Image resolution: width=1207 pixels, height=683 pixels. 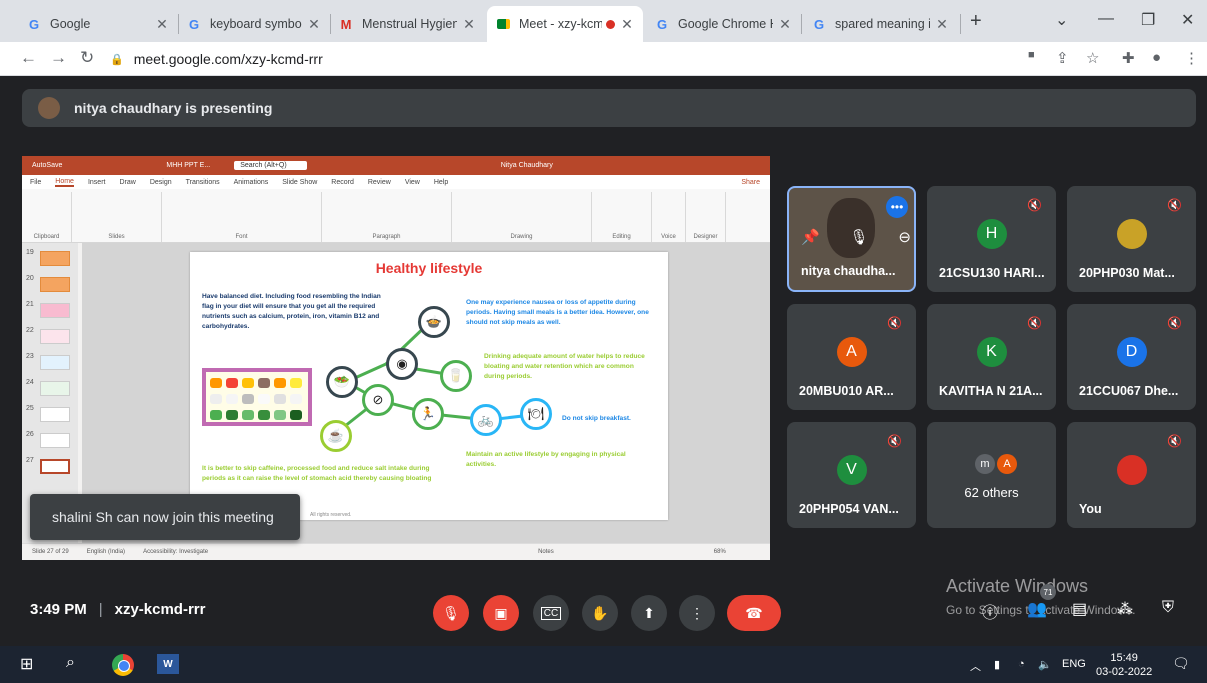 I want to click on meet-icon, so click(x=503, y=24).